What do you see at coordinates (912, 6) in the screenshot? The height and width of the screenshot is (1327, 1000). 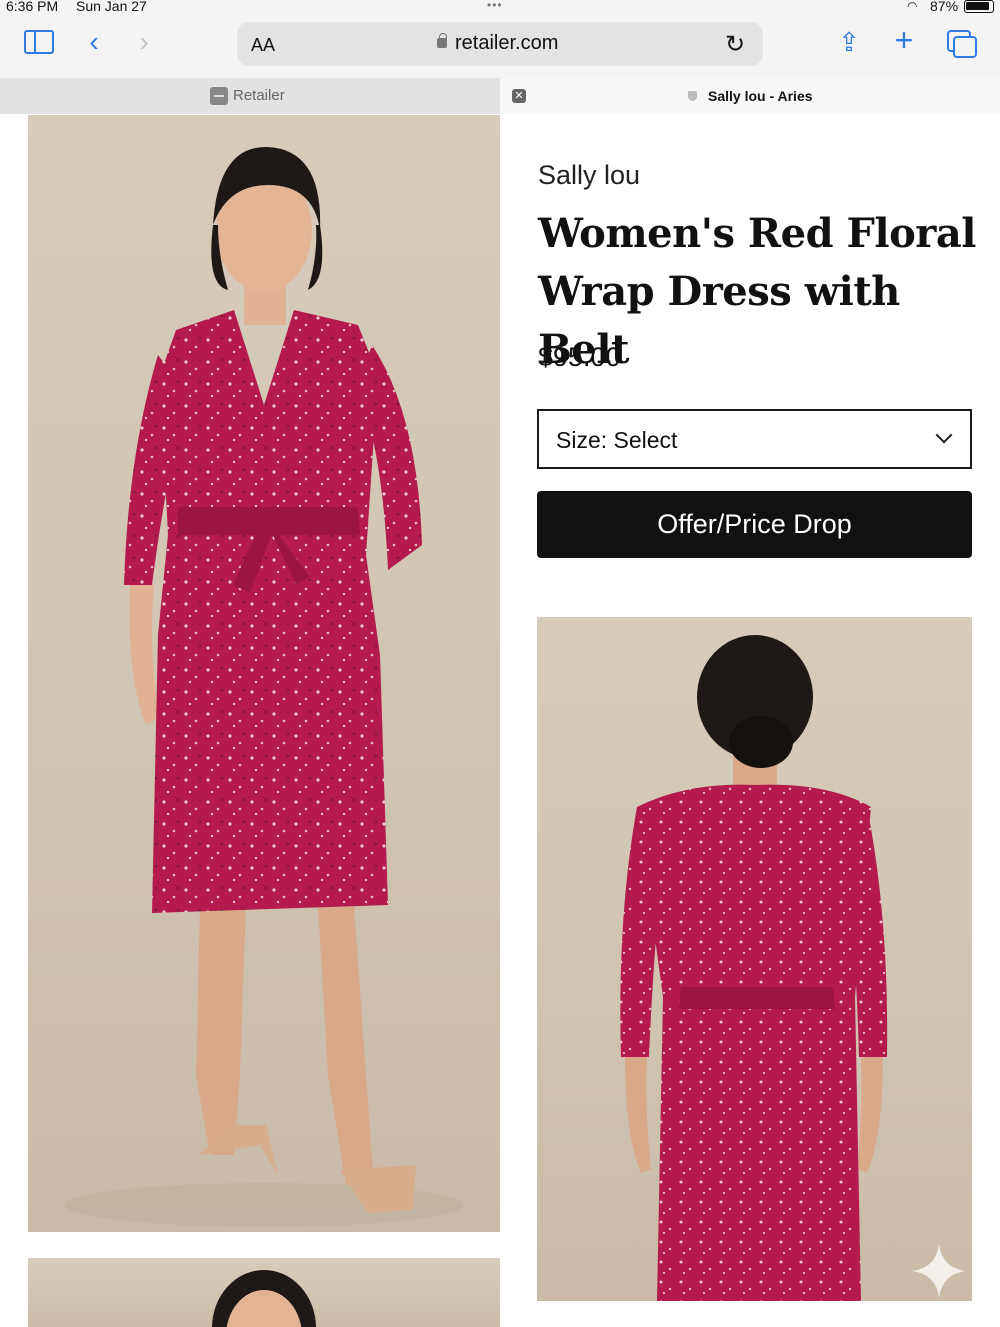 I see `wifi-icon: ◠` at bounding box center [912, 6].